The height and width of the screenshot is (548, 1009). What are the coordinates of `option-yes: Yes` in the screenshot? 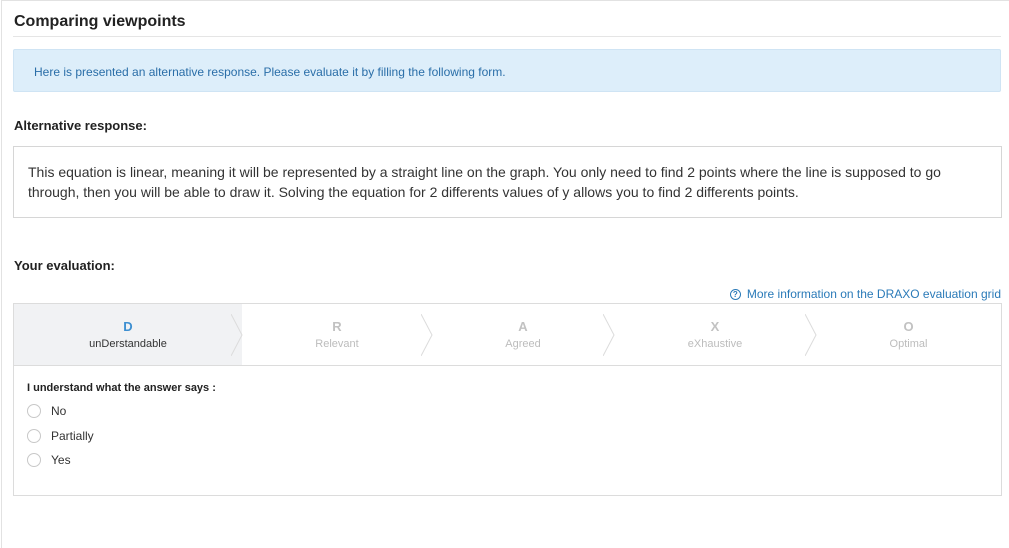 It's located at (49, 460).